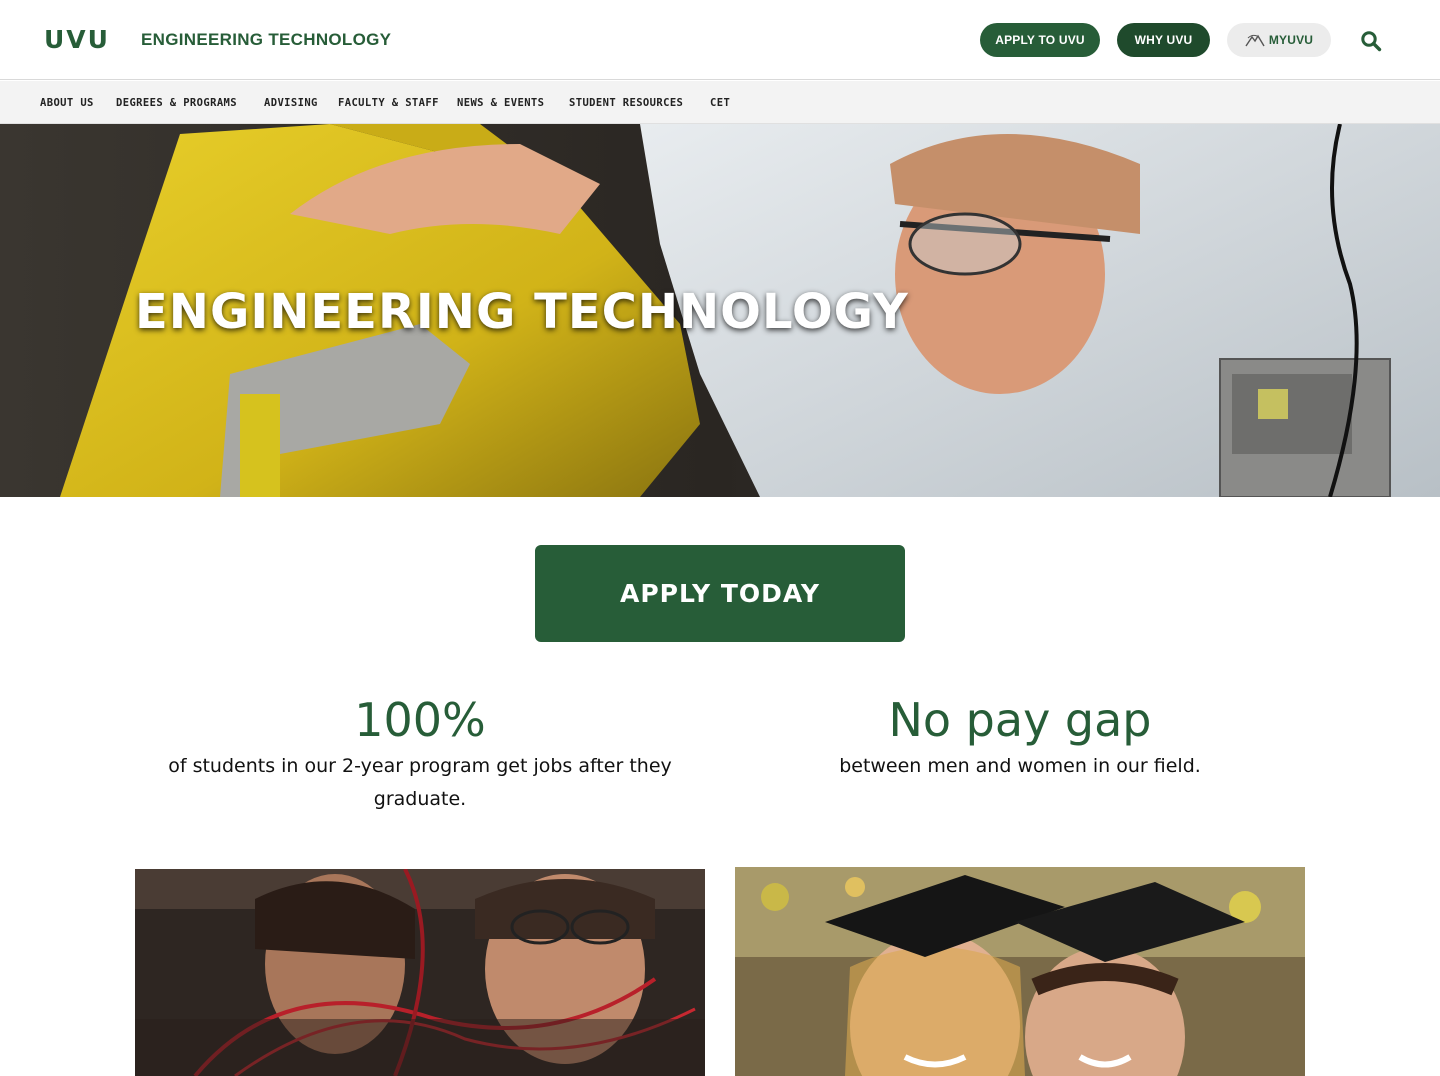 The height and width of the screenshot is (1076, 1440). Describe the element at coordinates (291, 103) in the screenshot. I see `nav-item-advising: ADVISING` at that location.